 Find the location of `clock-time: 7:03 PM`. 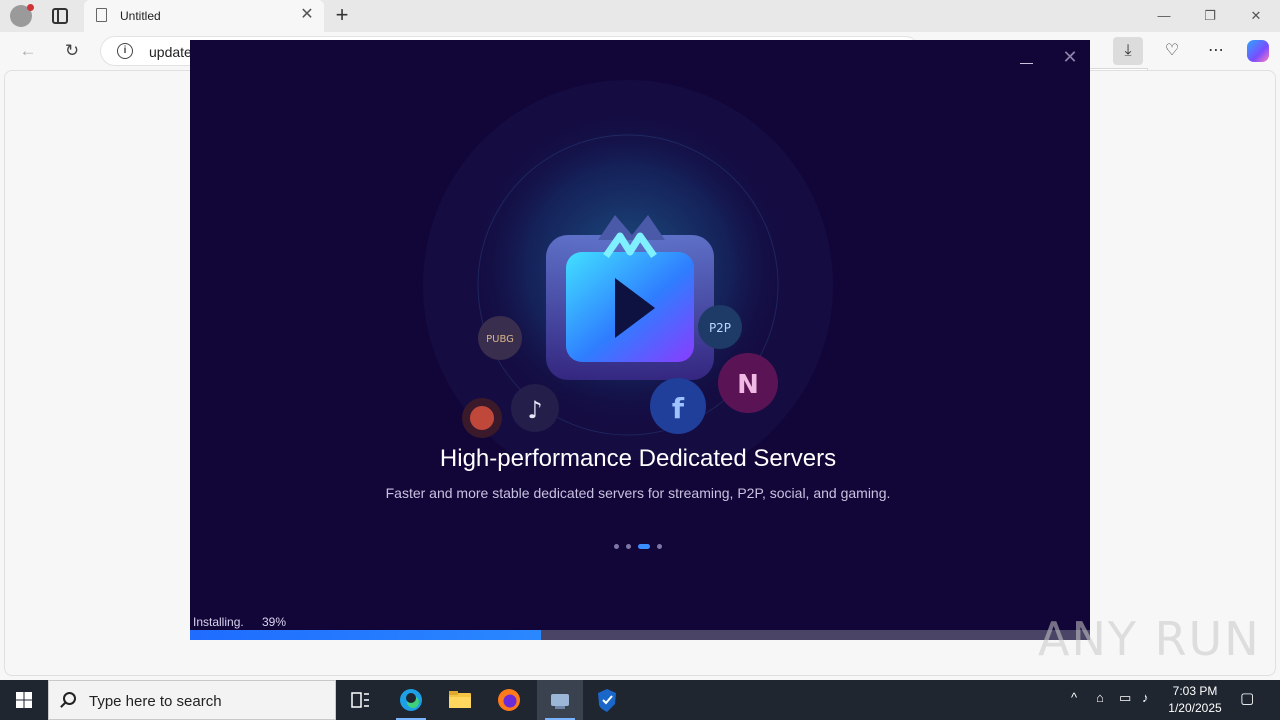

clock-time: 7:03 PM is located at coordinates (1195, 691).